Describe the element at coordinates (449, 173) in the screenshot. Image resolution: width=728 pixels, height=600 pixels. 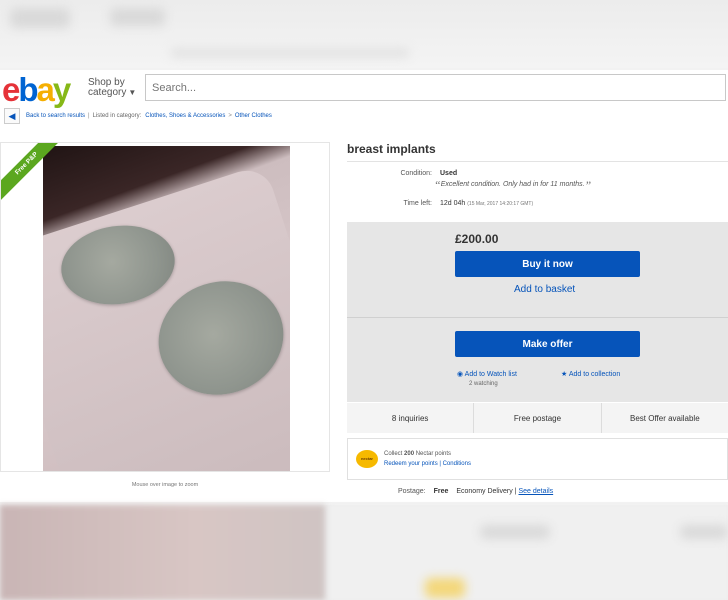
I see `condition-value: Used` at that location.